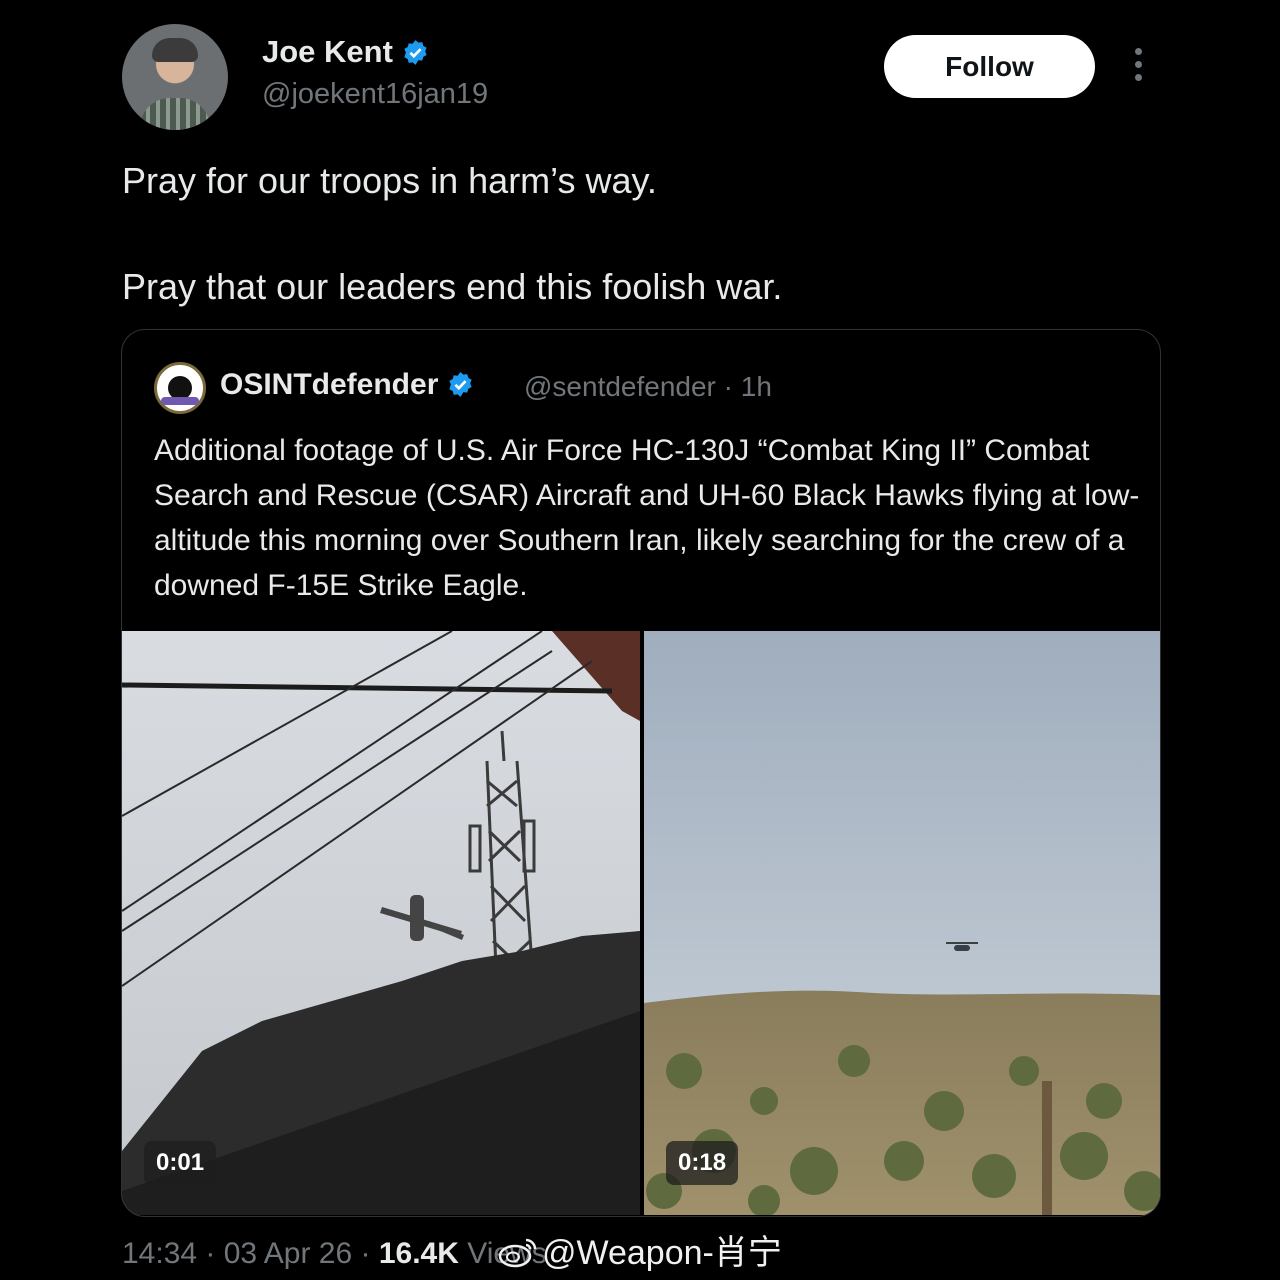 The height and width of the screenshot is (1280, 1280). Describe the element at coordinates (375, 94) in the screenshot. I see `author-handle: @joekent16jan19` at that location.